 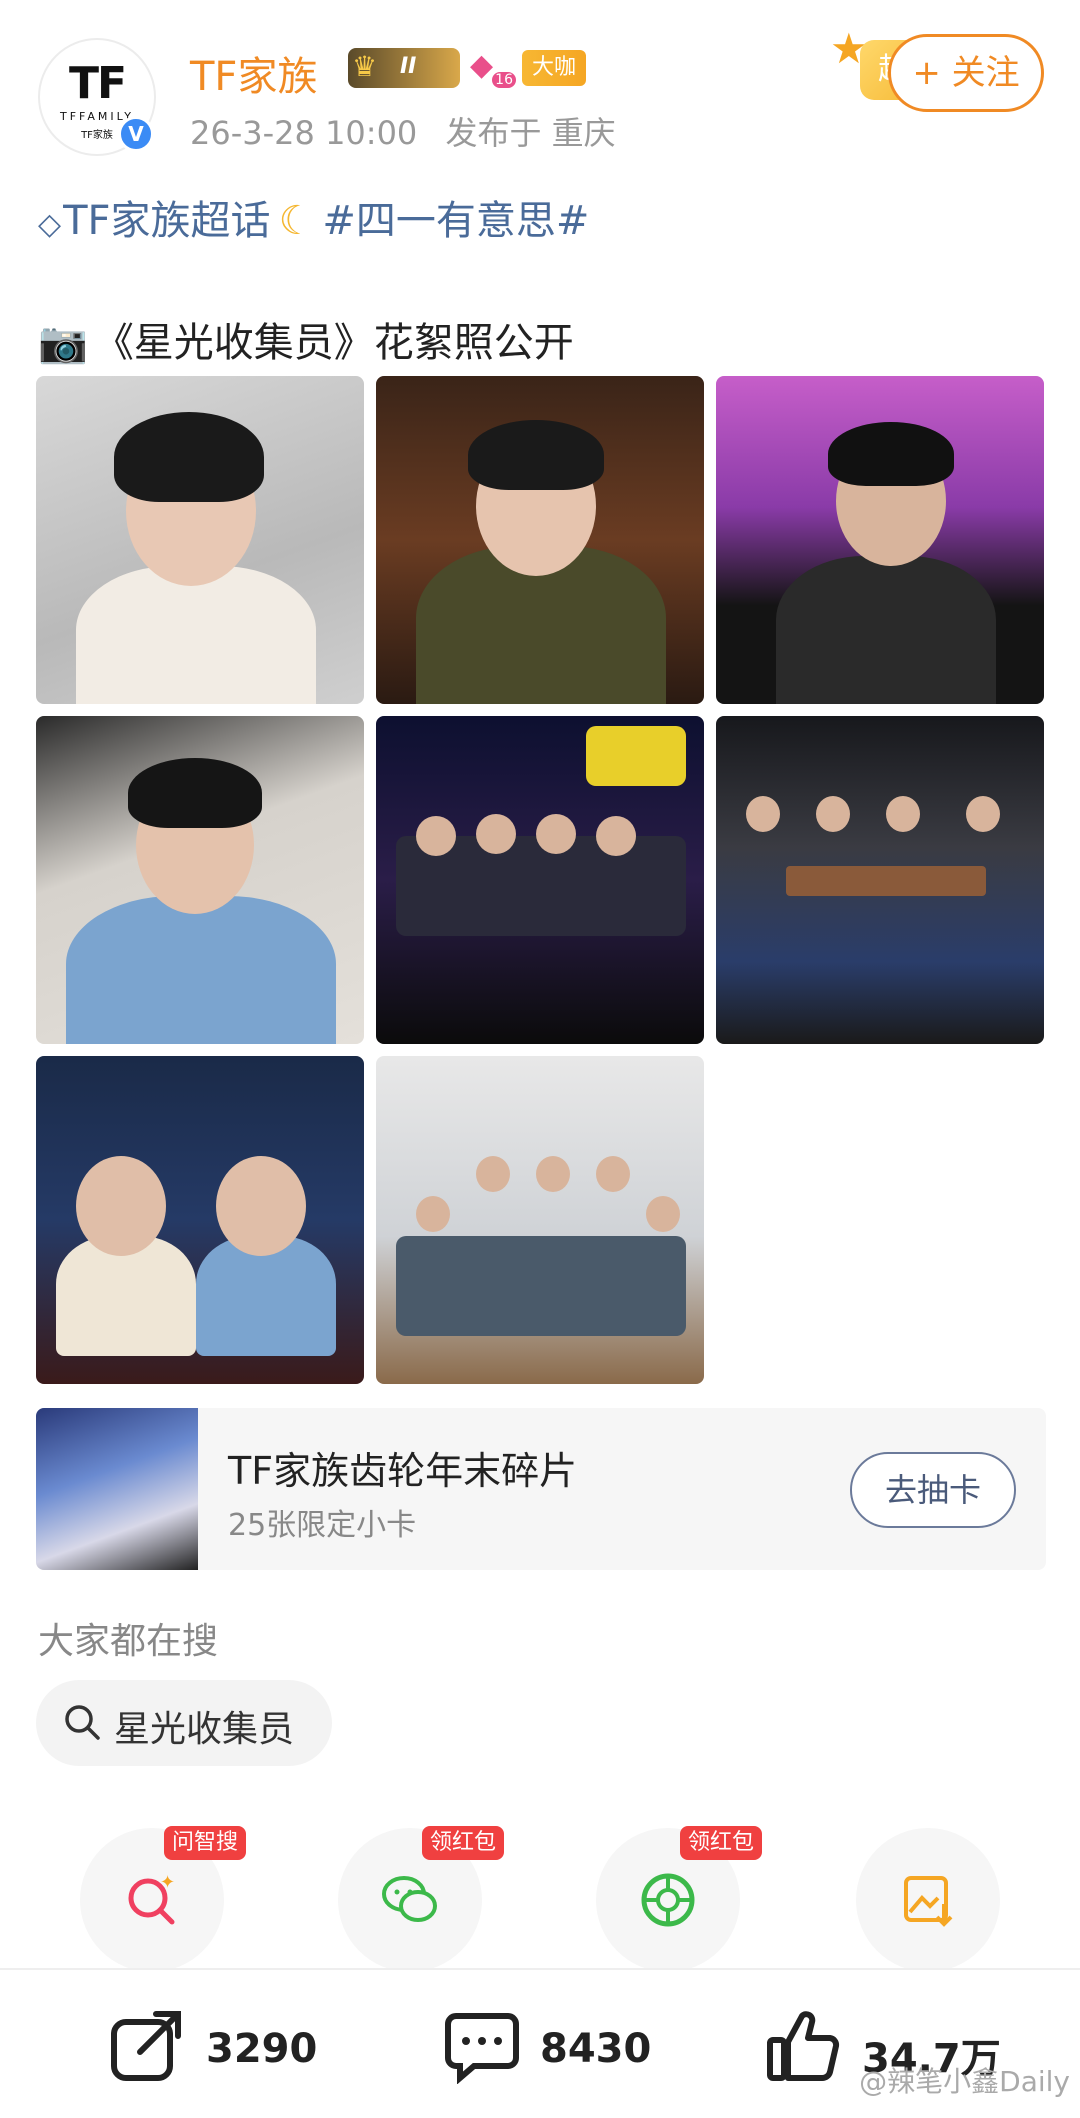 What do you see at coordinates (128, 1641) in the screenshot?
I see `search-suggest-title: 大家都在搜` at bounding box center [128, 1641].